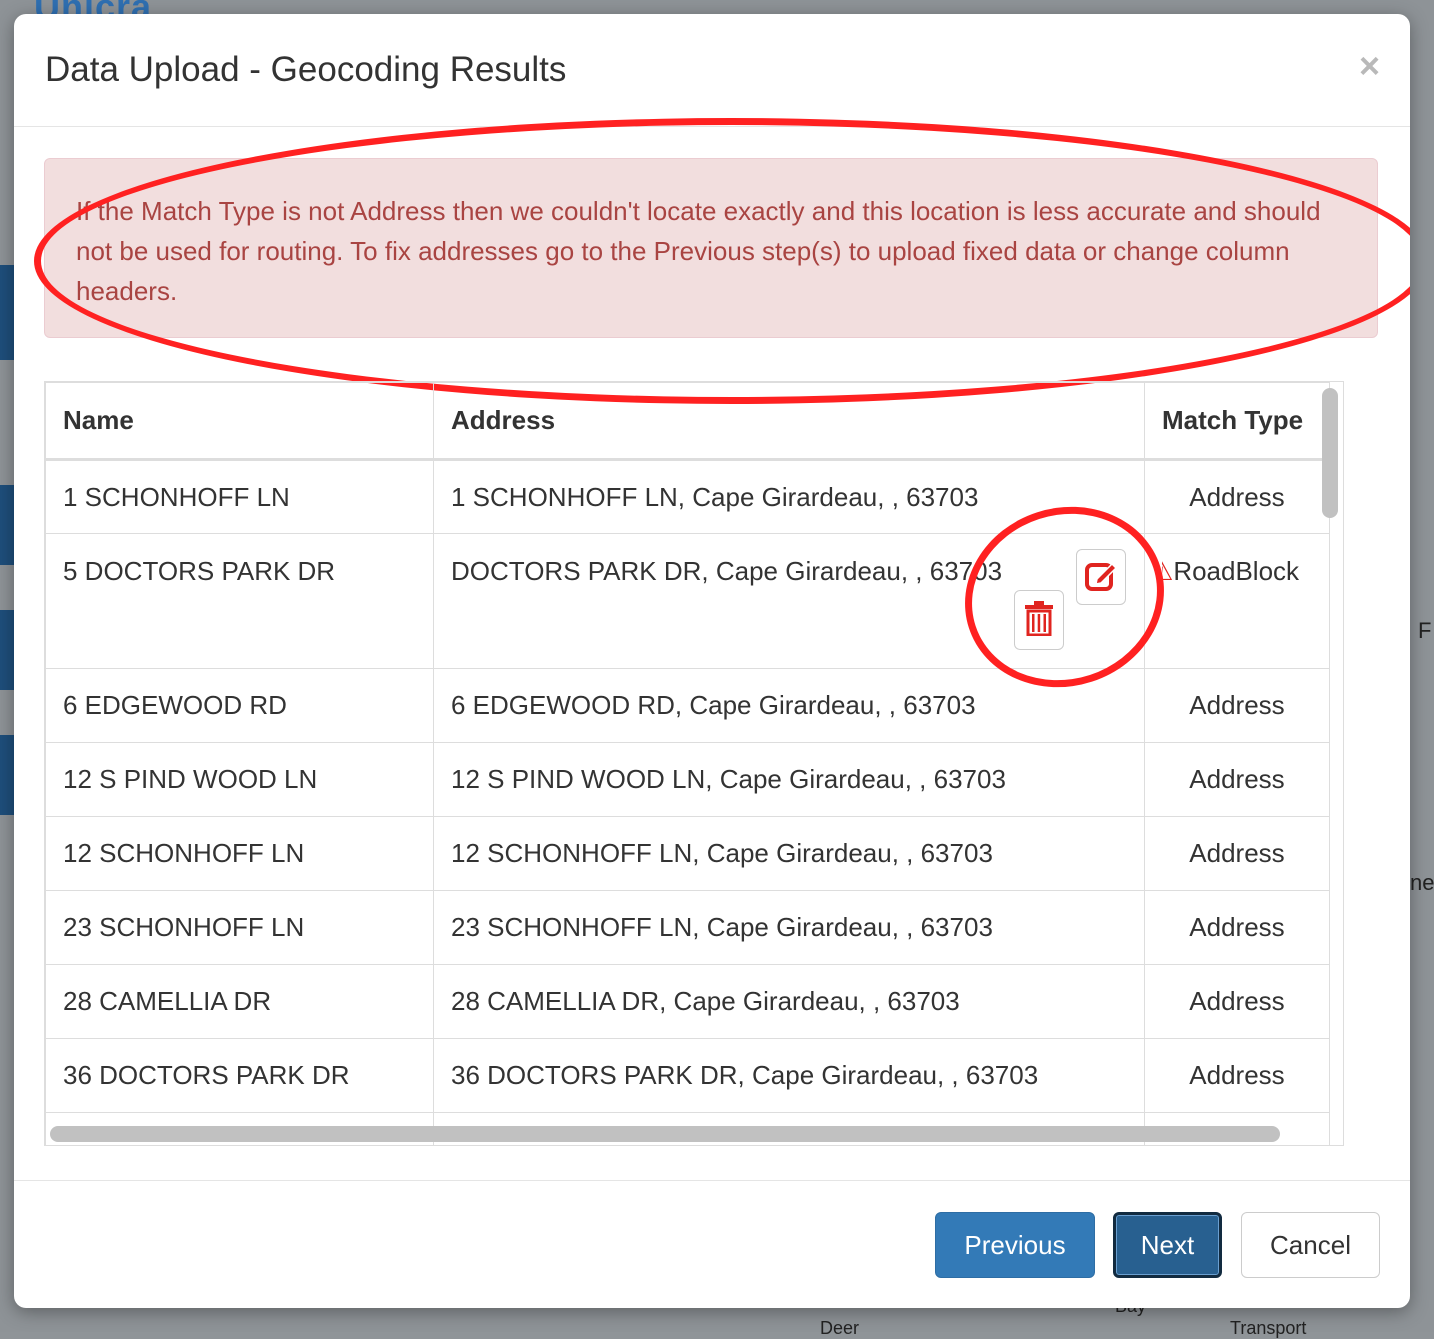 The width and height of the screenshot is (1434, 1339). Describe the element at coordinates (239, 1001) in the screenshot. I see `cell-name: 28 CAMELLIA DR` at that location.